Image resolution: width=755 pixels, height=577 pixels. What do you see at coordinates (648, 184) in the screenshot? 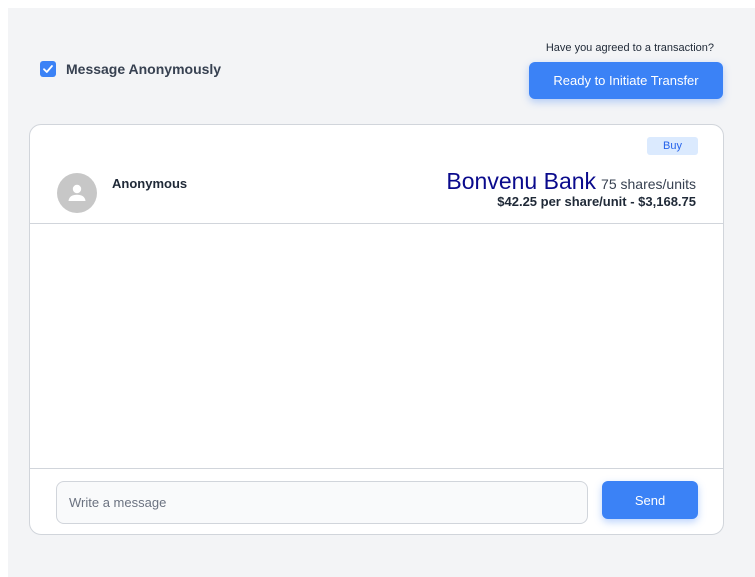
I see `share-quantity: 75 shares/units` at bounding box center [648, 184].